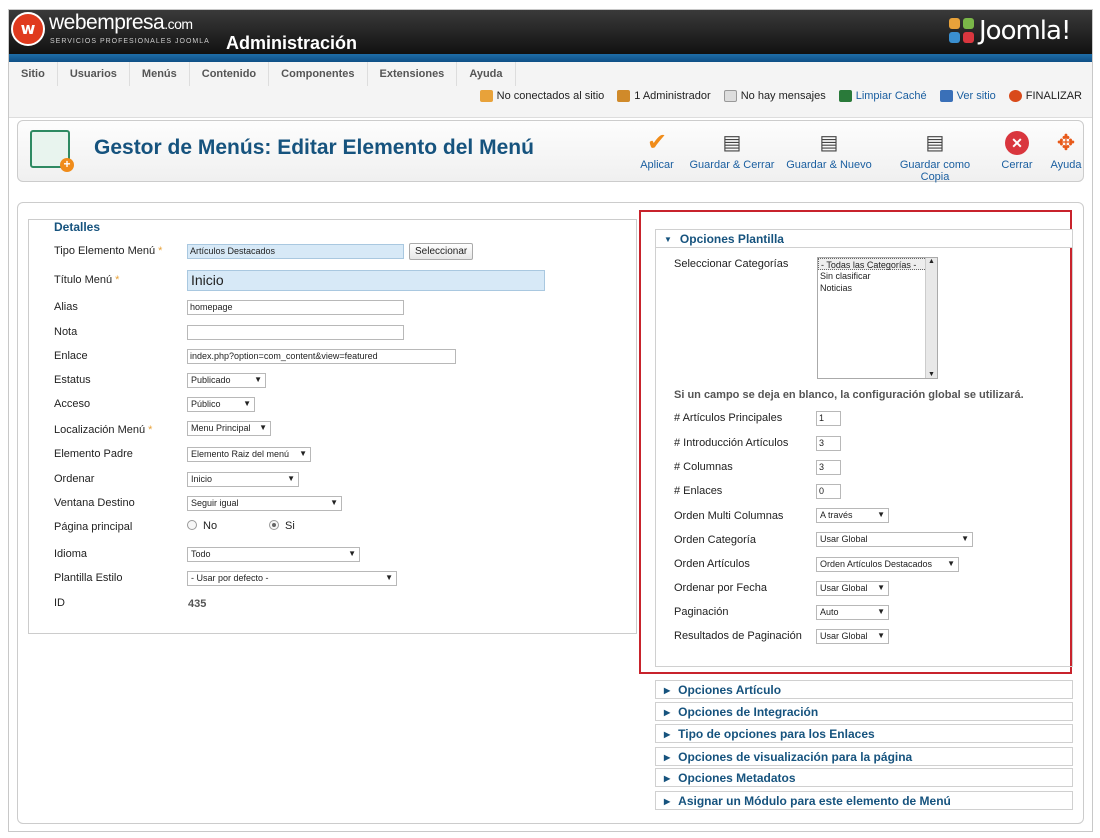 This screenshot has width=1100, height=838. What do you see at coordinates (290, 526) in the screenshot?
I see `home-yes-label: Si` at bounding box center [290, 526].